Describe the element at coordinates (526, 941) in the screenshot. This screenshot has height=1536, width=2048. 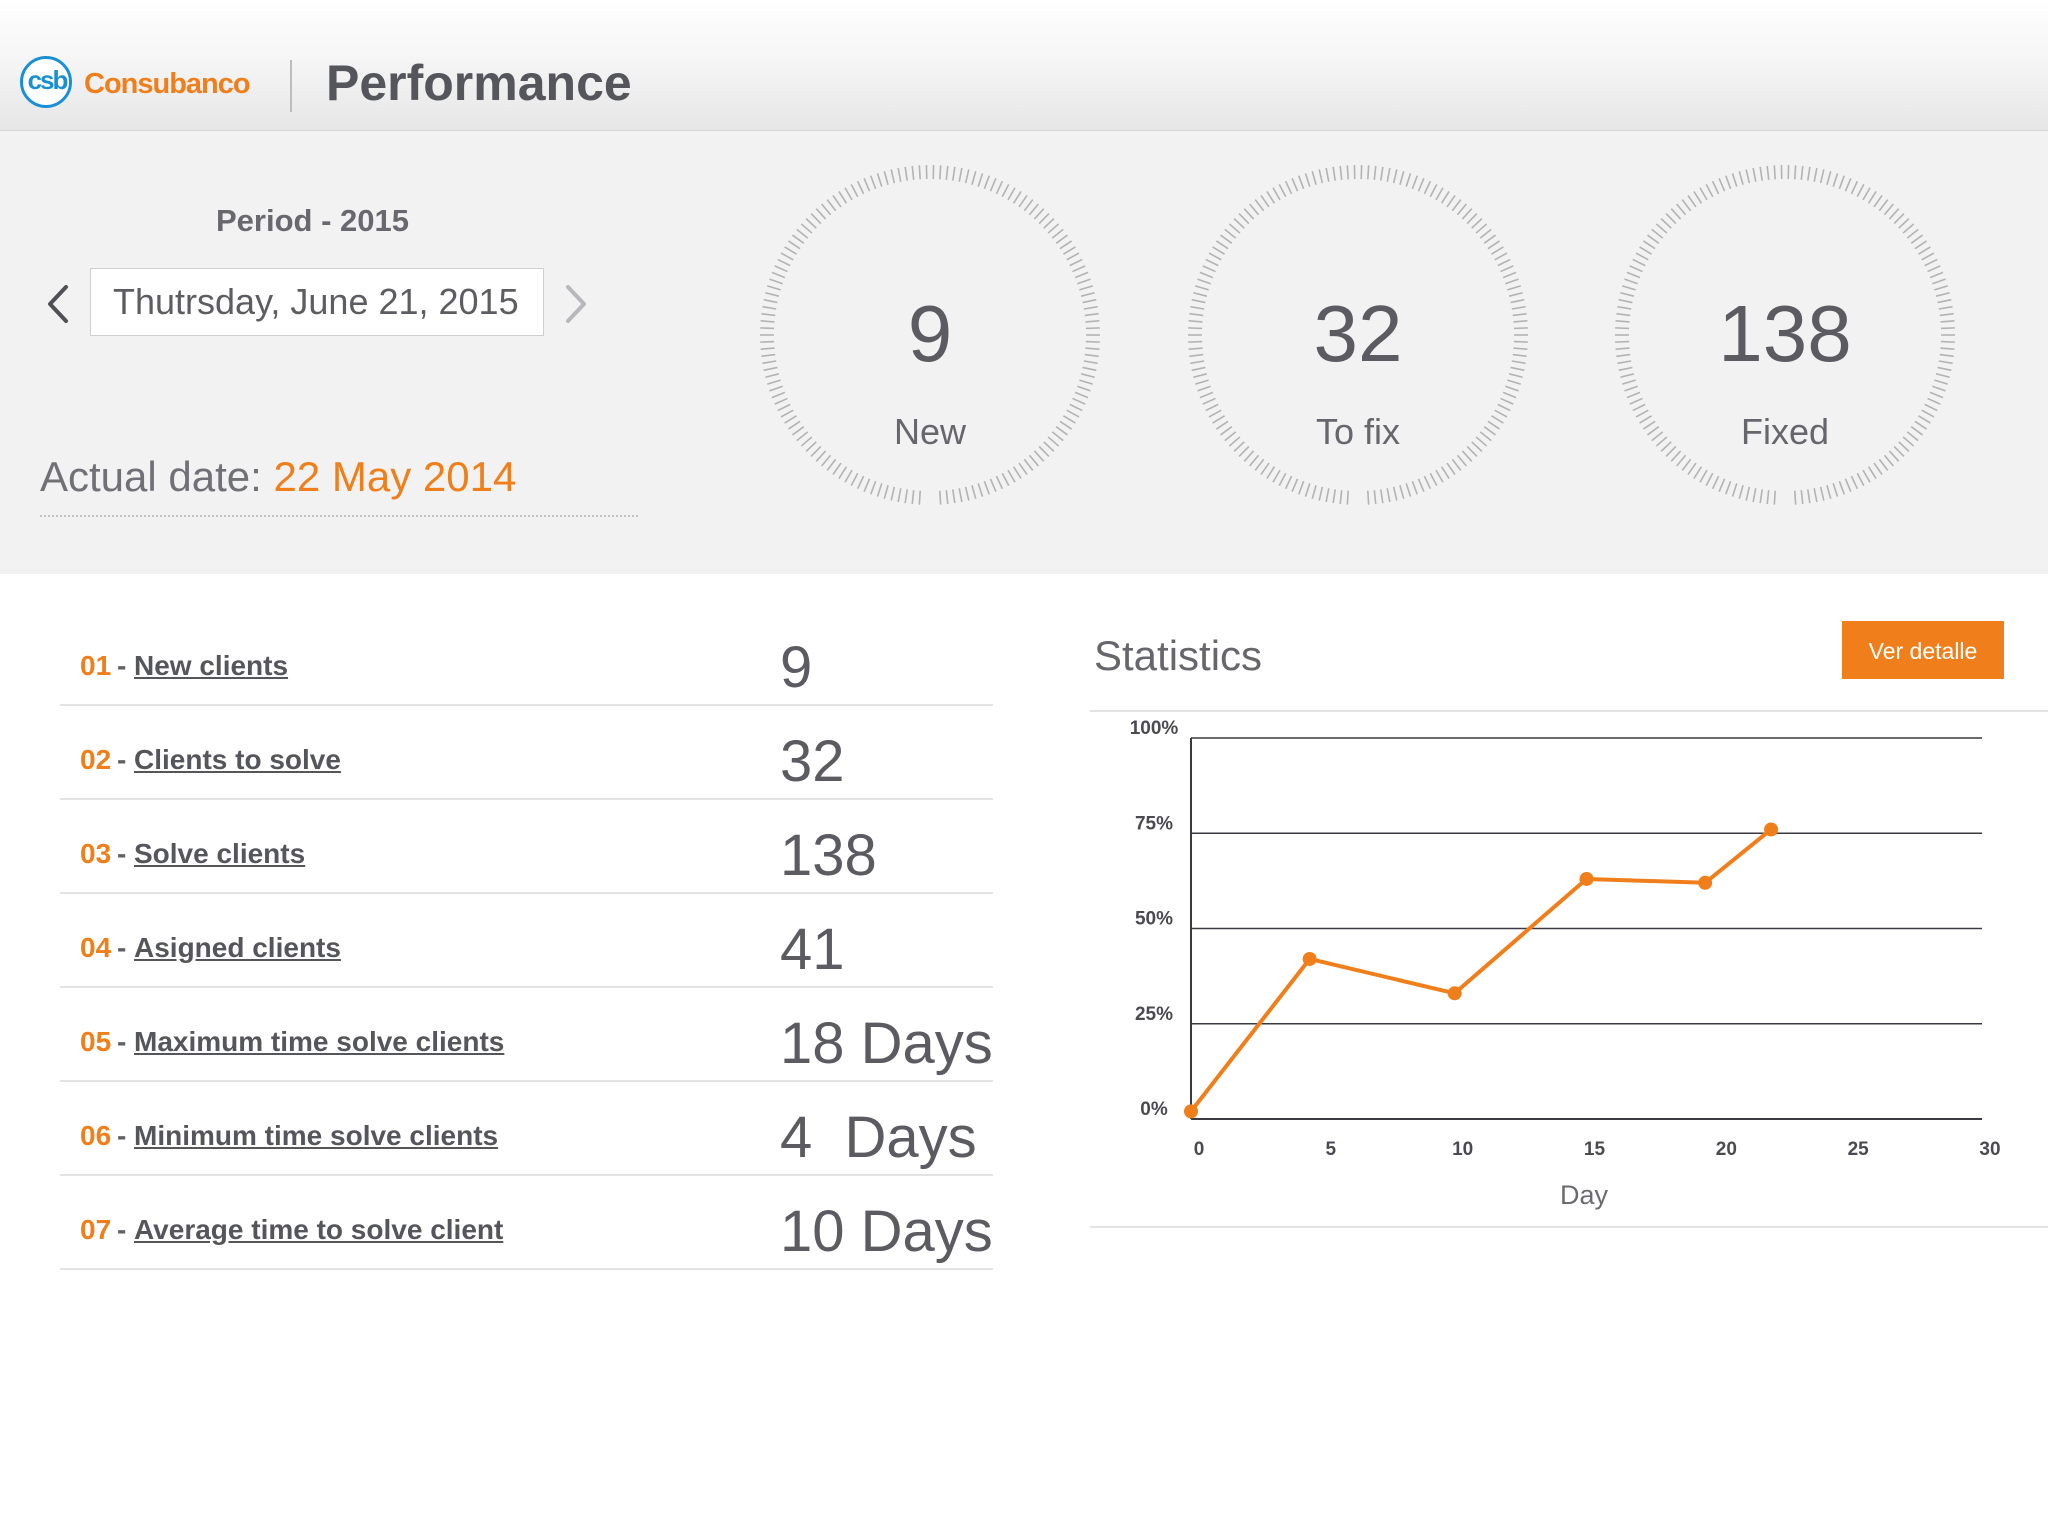
I see `metric-row: 04 - Asigned clients 41` at that location.